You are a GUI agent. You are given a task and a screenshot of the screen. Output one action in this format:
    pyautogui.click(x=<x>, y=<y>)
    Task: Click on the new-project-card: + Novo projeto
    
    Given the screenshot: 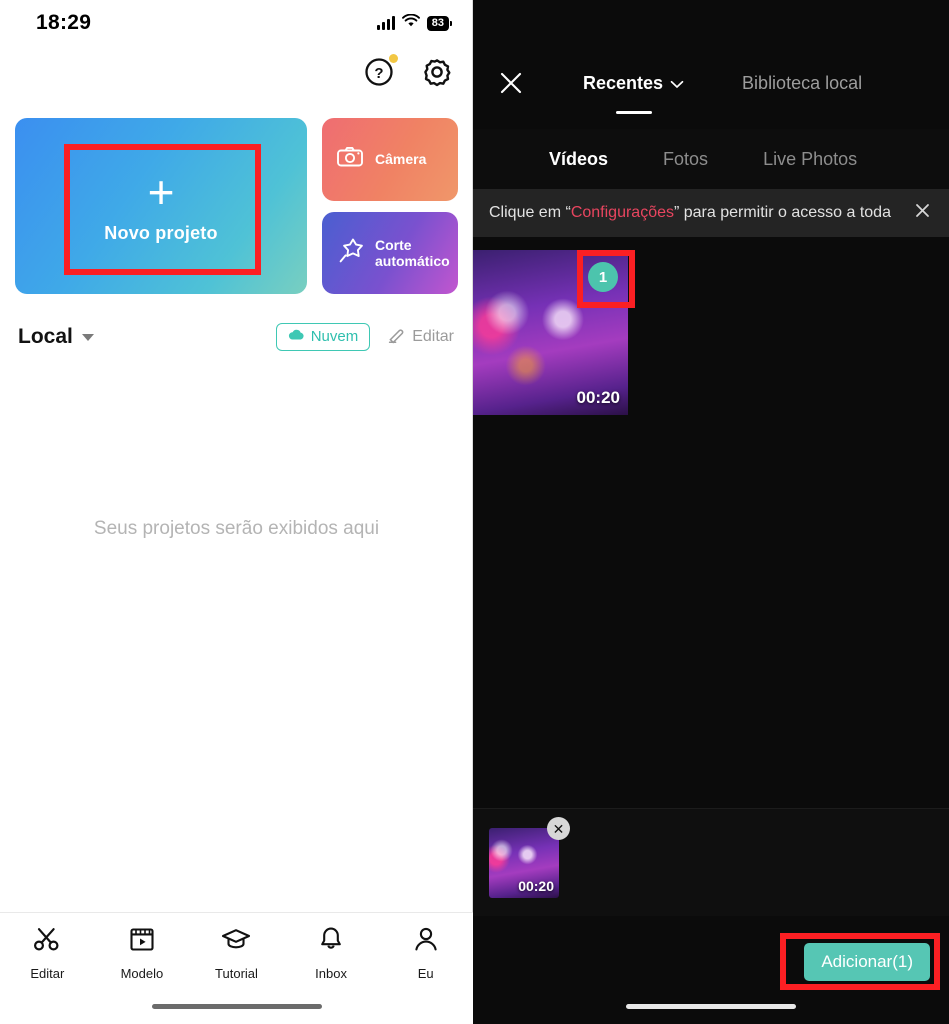 What is the action you would take?
    pyautogui.click(x=161, y=206)
    